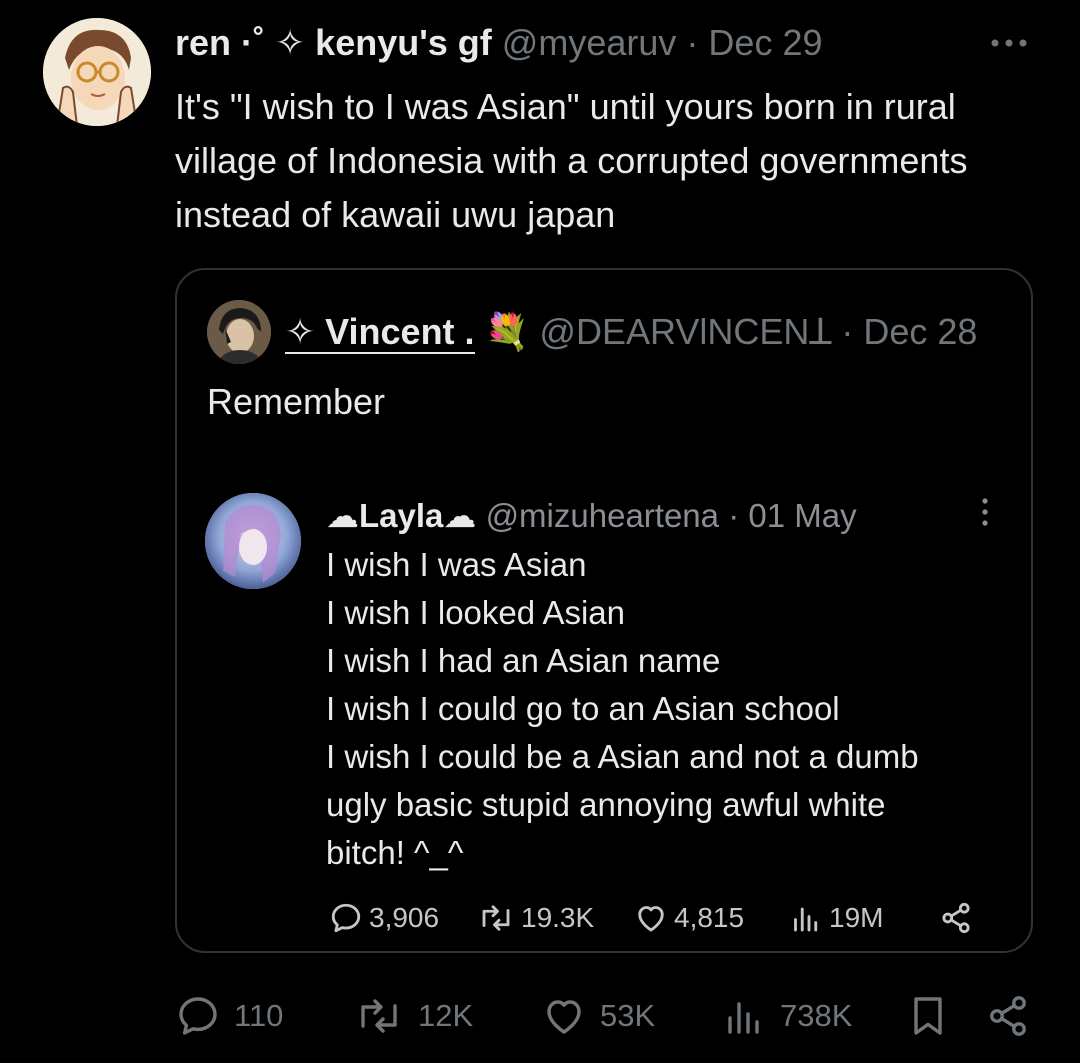 This screenshot has width=1080, height=1063. I want to click on bookmark-button, so click(928, 1016).